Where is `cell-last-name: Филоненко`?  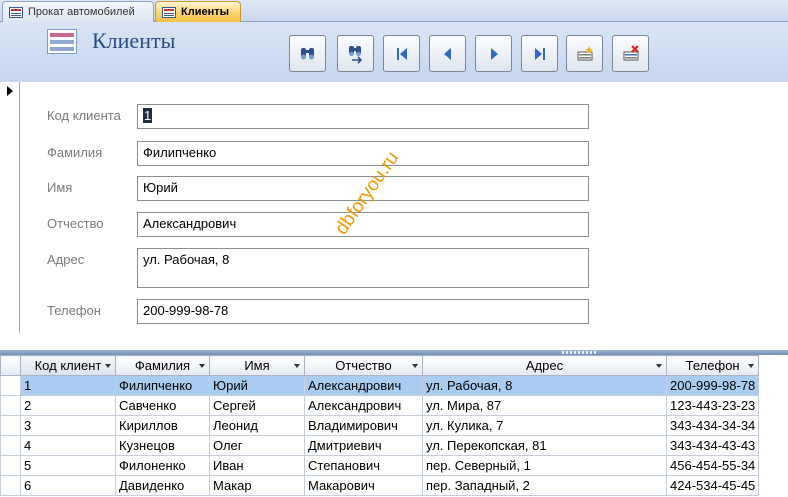
cell-last-name: Филоненко is located at coordinates (162, 465).